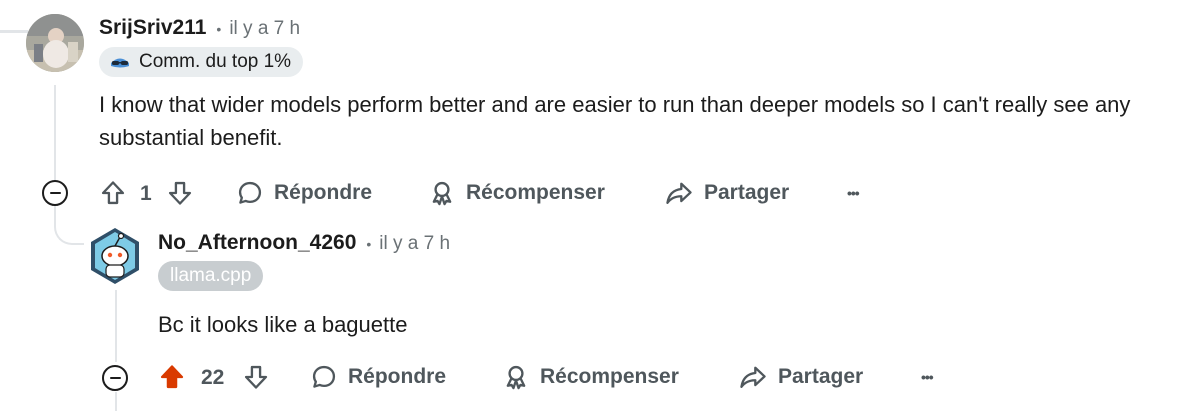 The image size is (1200, 411). Describe the element at coordinates (146, 193) in the screenshot. I see `vote-count: 1` at that location.